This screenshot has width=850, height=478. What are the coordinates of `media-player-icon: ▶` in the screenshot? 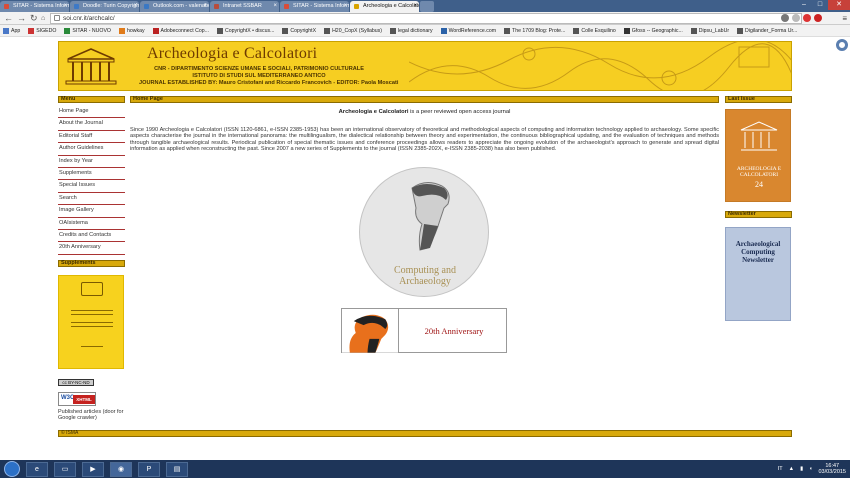 It's located at (93, 469).